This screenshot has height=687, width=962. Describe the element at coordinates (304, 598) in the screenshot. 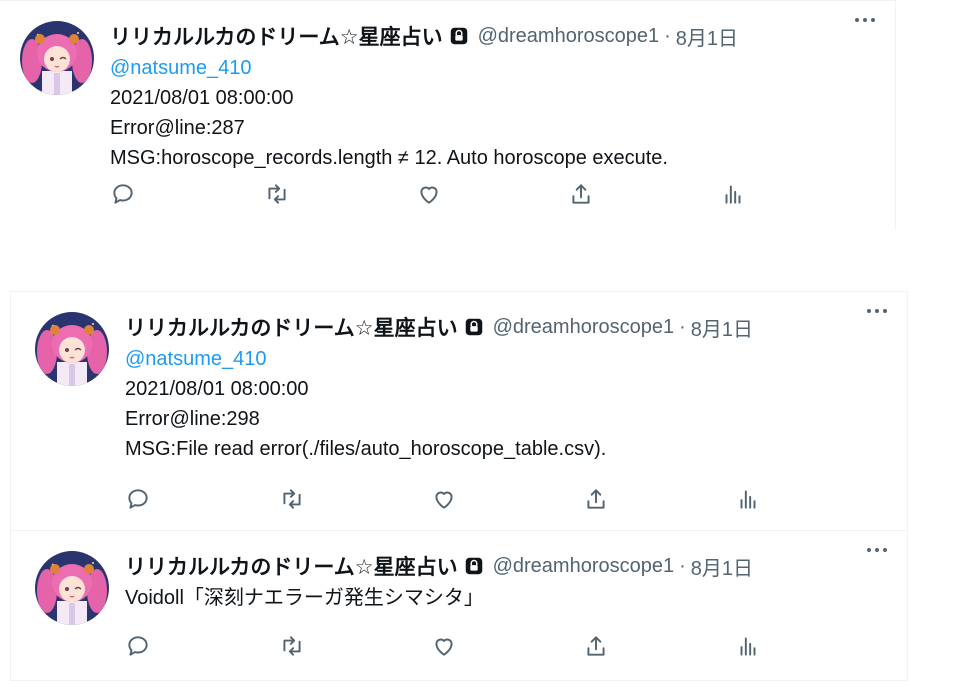

I see `tweet-text-line: Voidoll「深刻ナエラーガ発生シマシタ」` at that location.